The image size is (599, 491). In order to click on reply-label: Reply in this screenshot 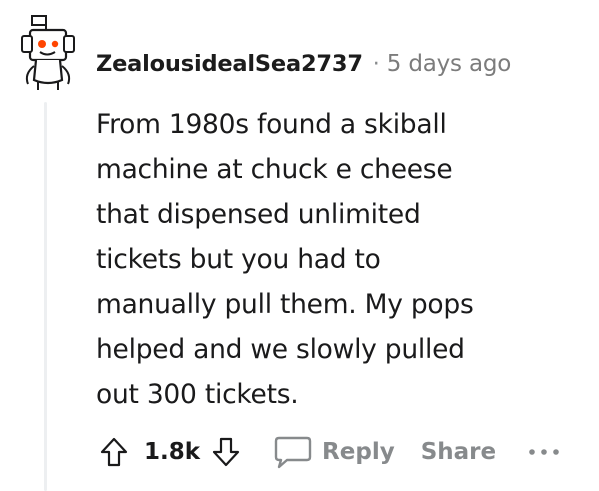, I will do `click(358, 452)`.